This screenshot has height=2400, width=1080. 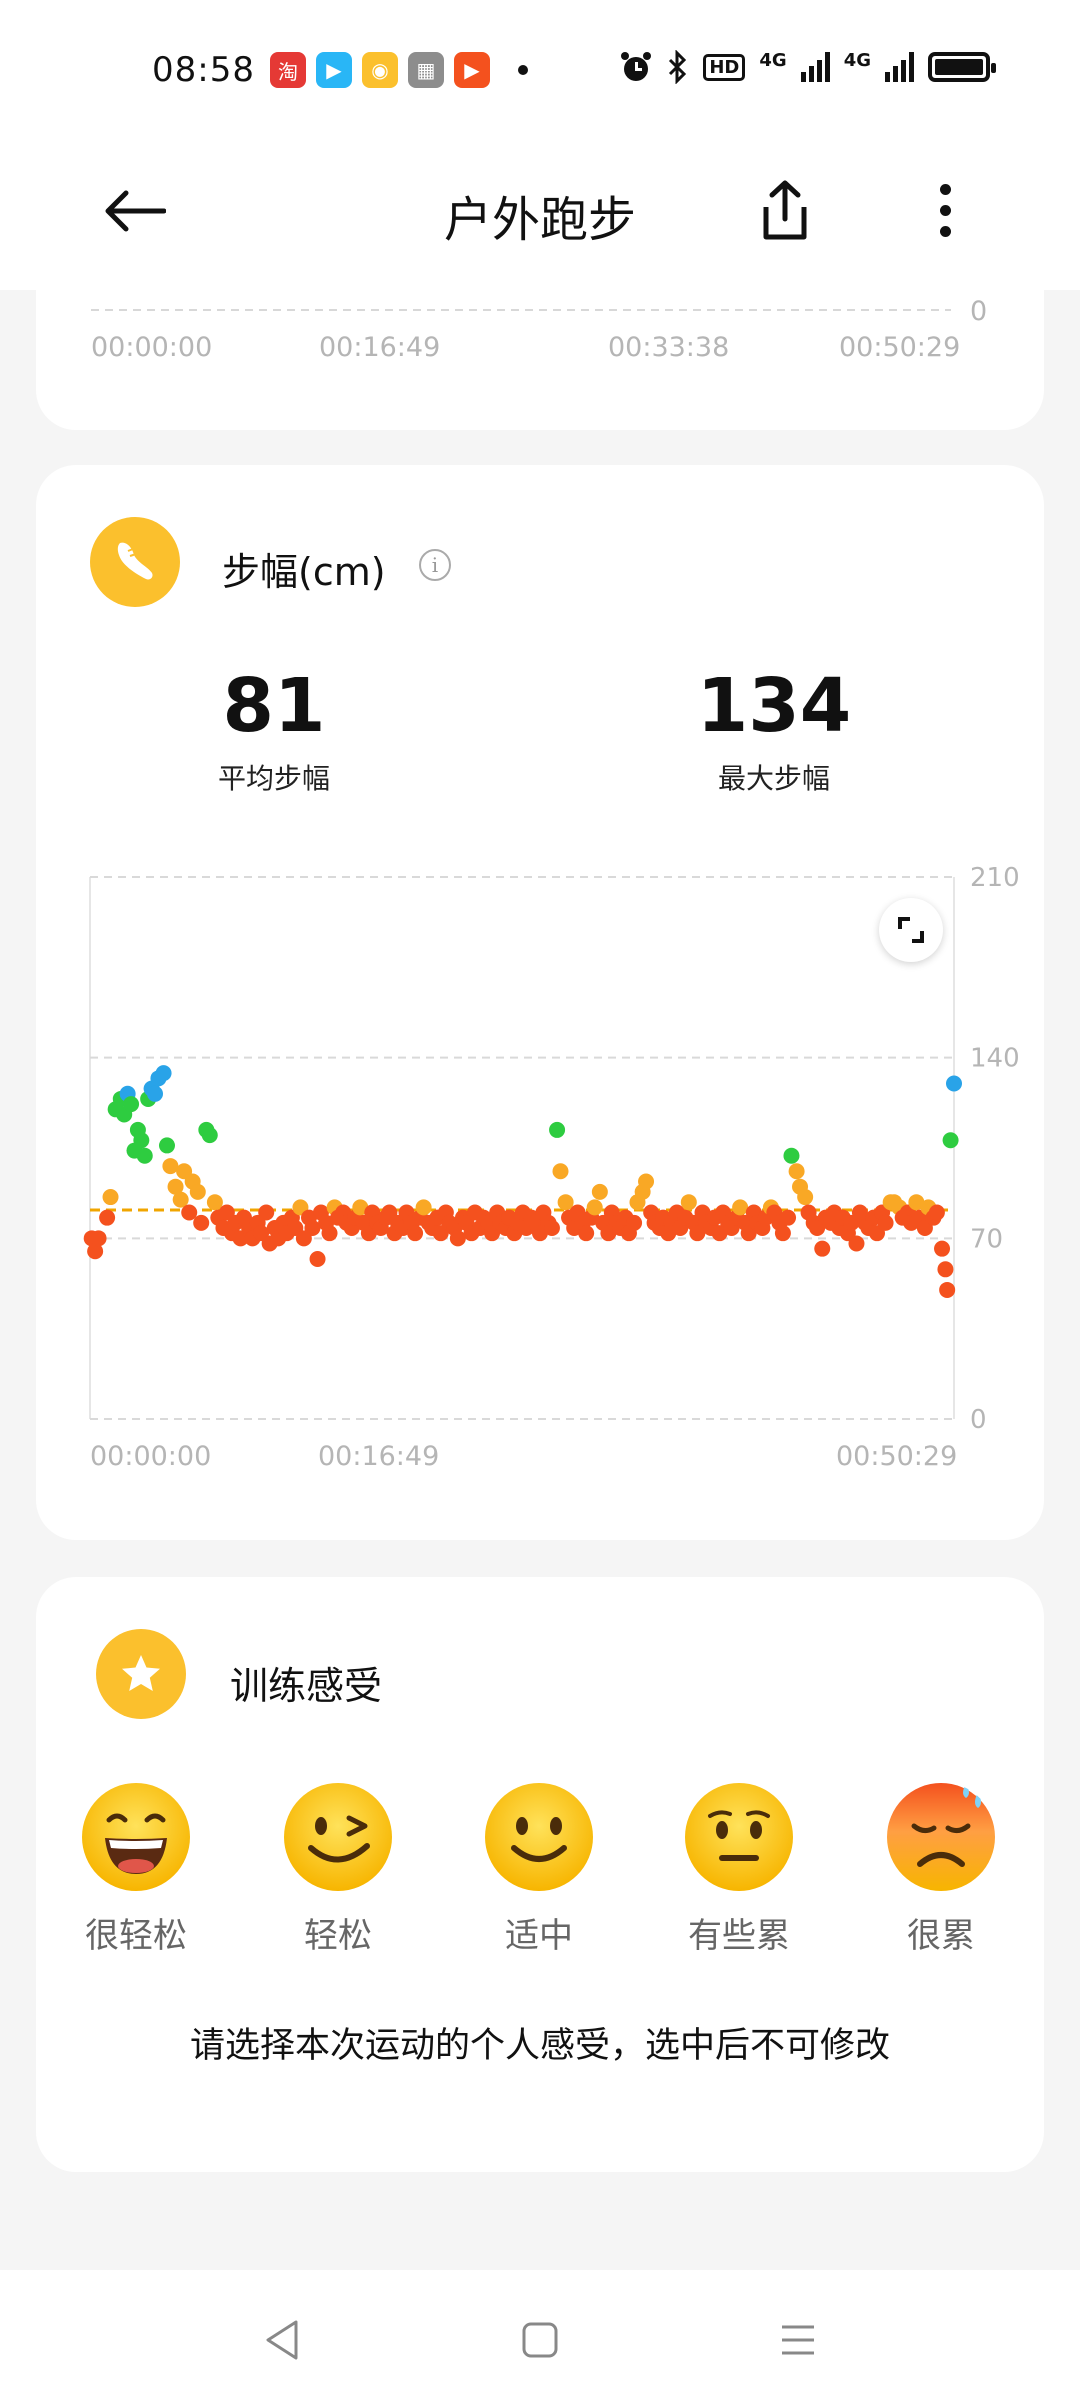 What do you see at coordinates (472, 70) in the screenshot?
I see `play-app-icon: ▶` at bounding box center [472, 70].